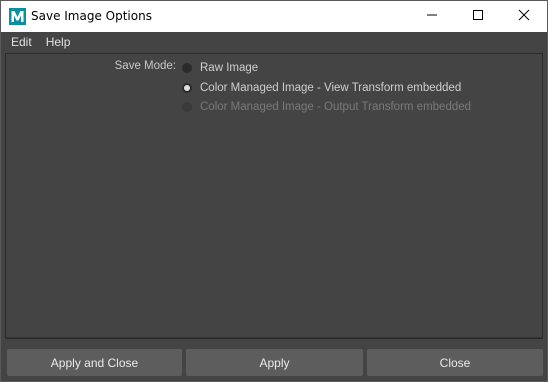  Describe the element at coordinates (145, 66) in the screenshot. I see `save-mode-label: Save Mode:` at that location.